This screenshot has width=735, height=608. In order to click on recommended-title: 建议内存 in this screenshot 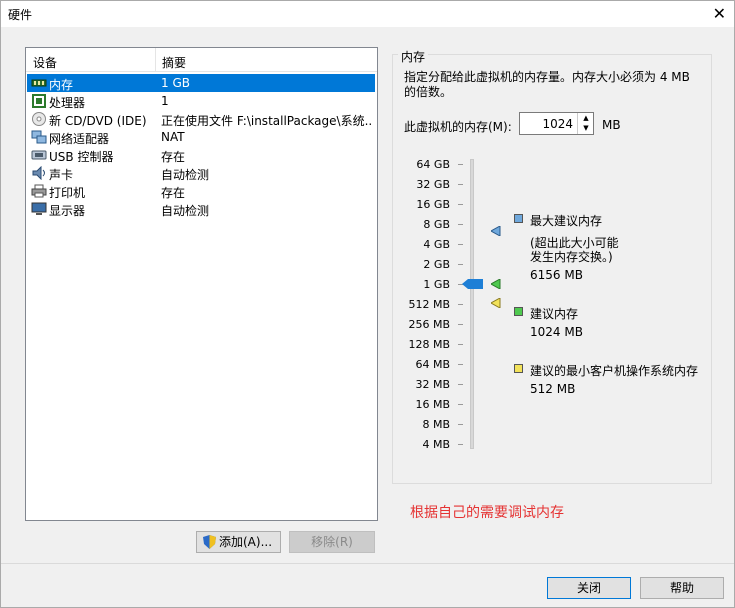, I will do `click(554, 314)`.